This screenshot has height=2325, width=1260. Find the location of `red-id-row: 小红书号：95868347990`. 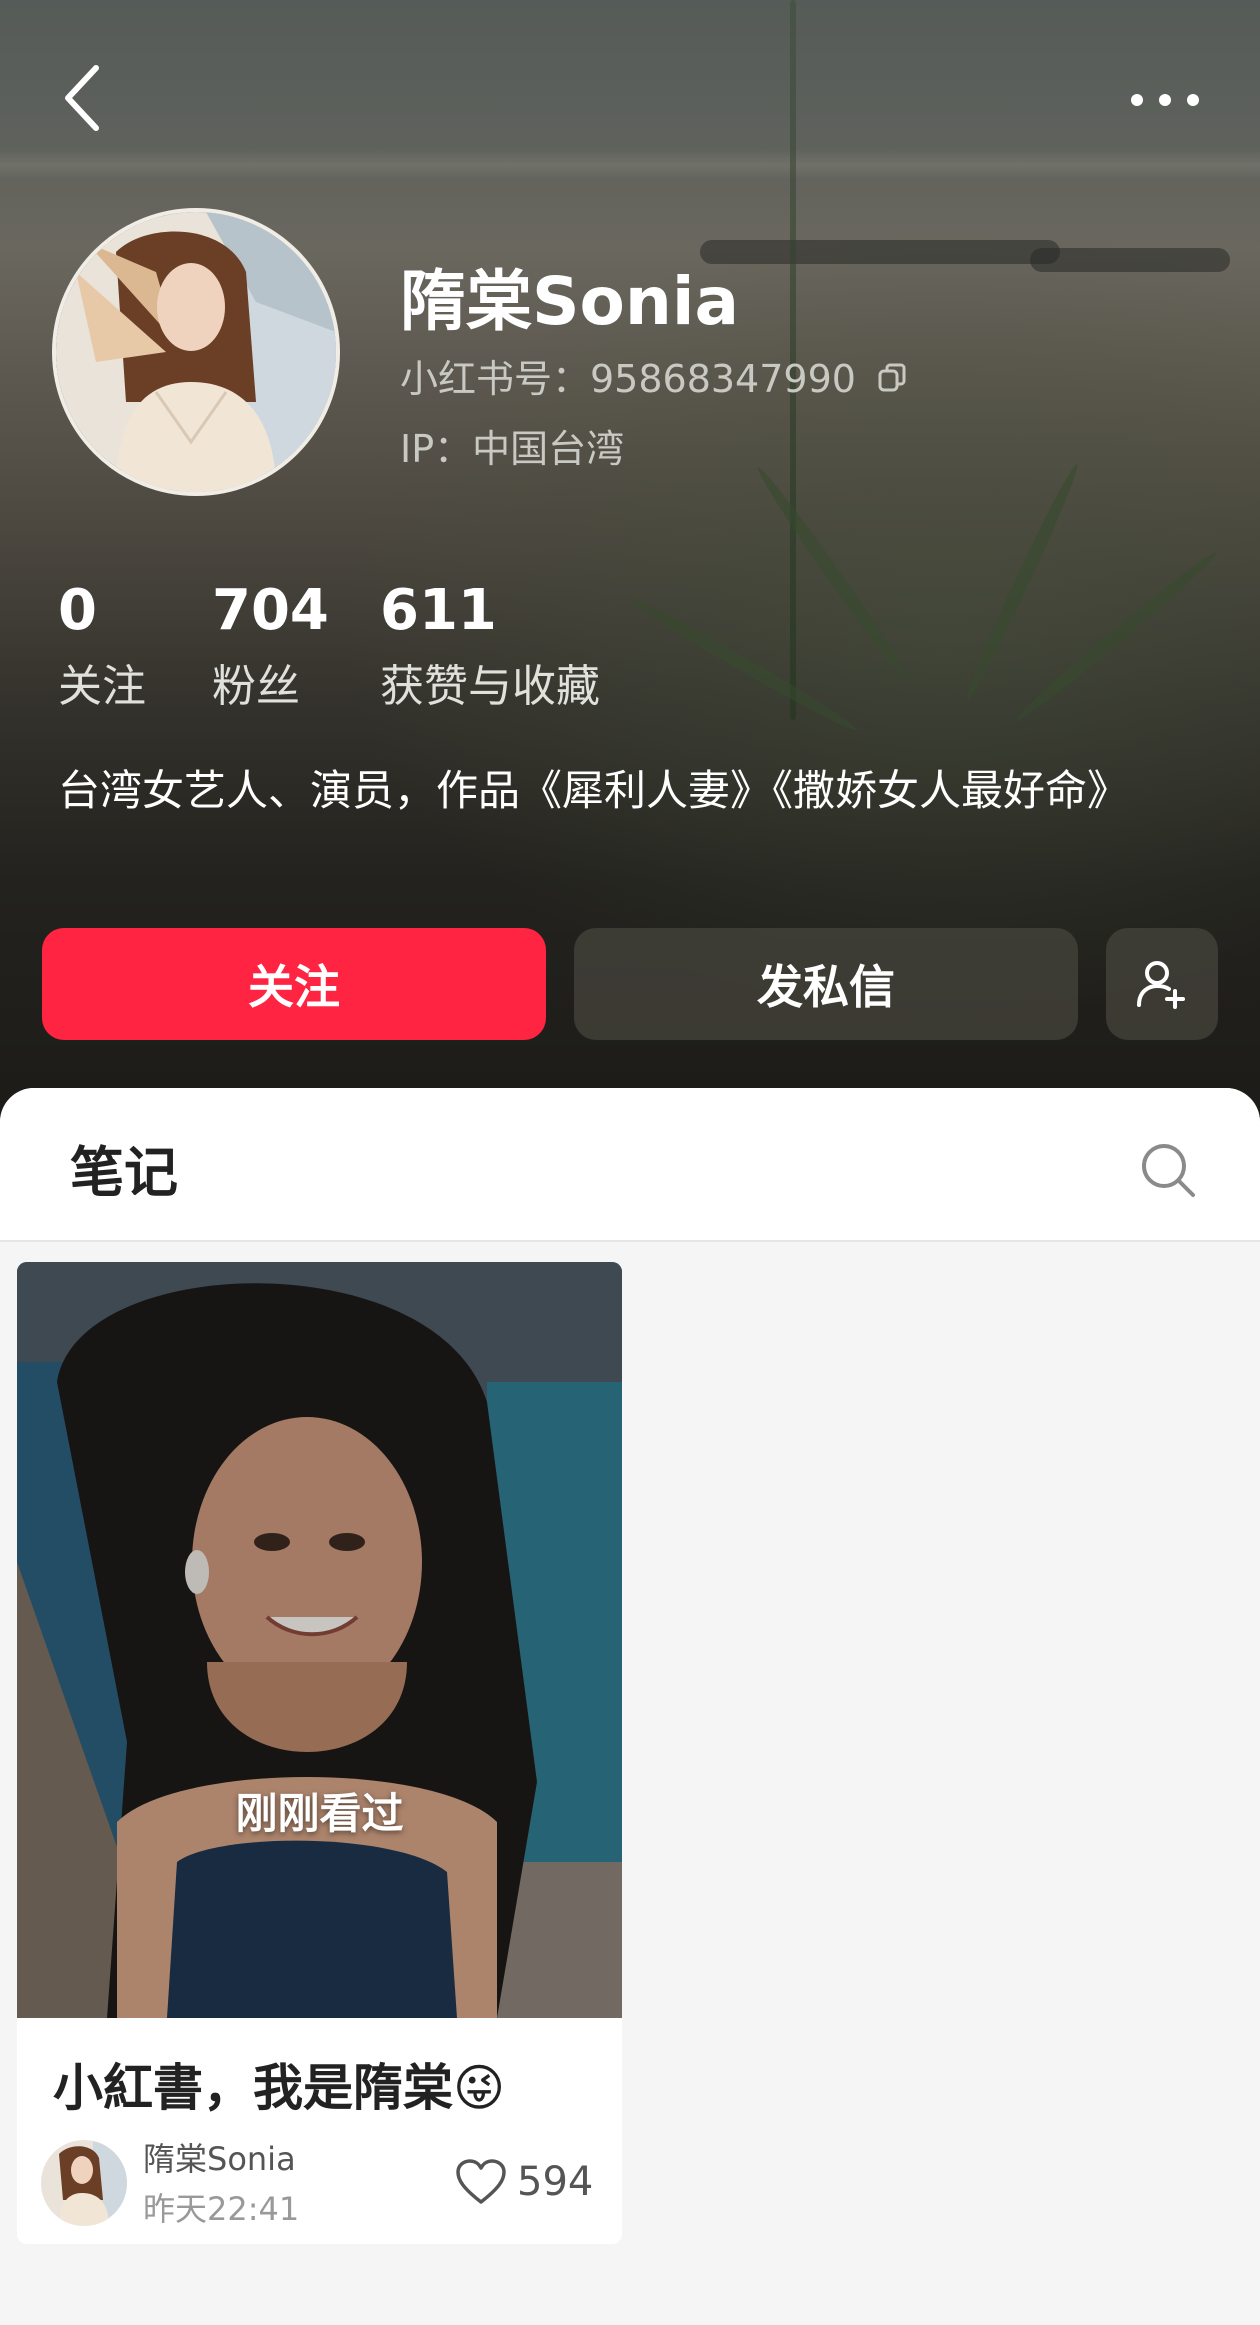

red-id-row: 小红书号：95868347990 is located at coordinates (654, 376).